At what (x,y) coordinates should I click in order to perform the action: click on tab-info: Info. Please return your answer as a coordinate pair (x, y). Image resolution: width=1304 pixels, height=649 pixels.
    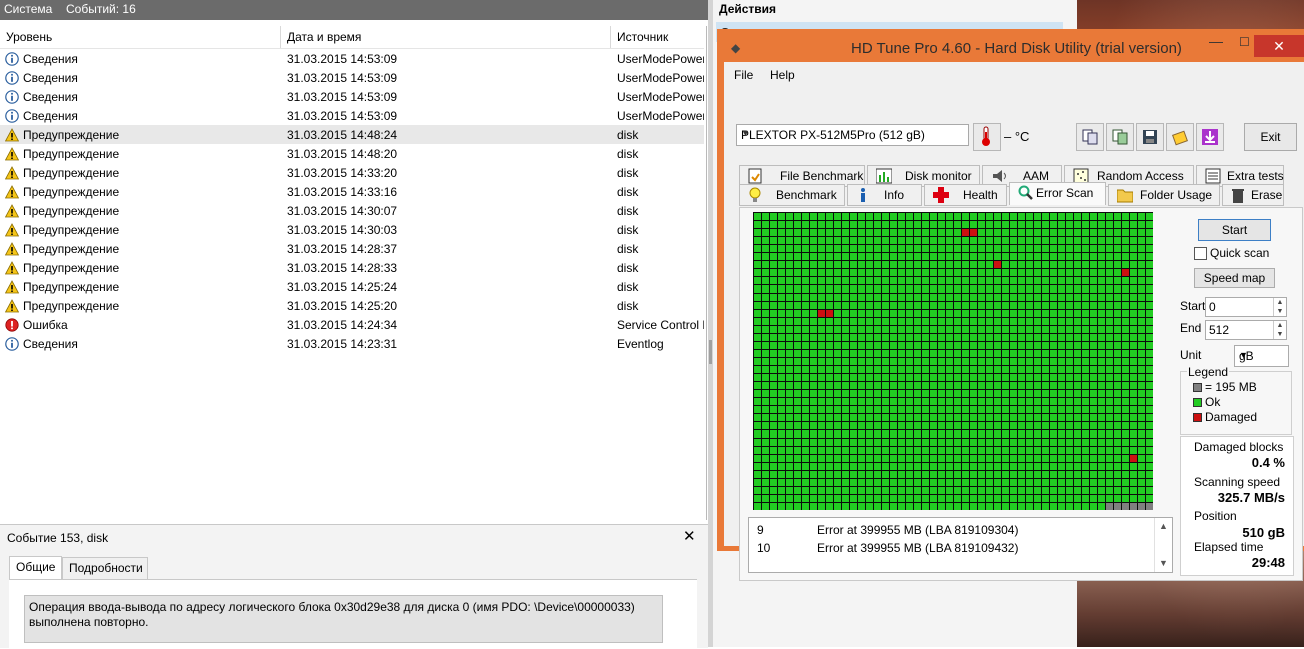
    Looking at the image, I should click on (884, 195).